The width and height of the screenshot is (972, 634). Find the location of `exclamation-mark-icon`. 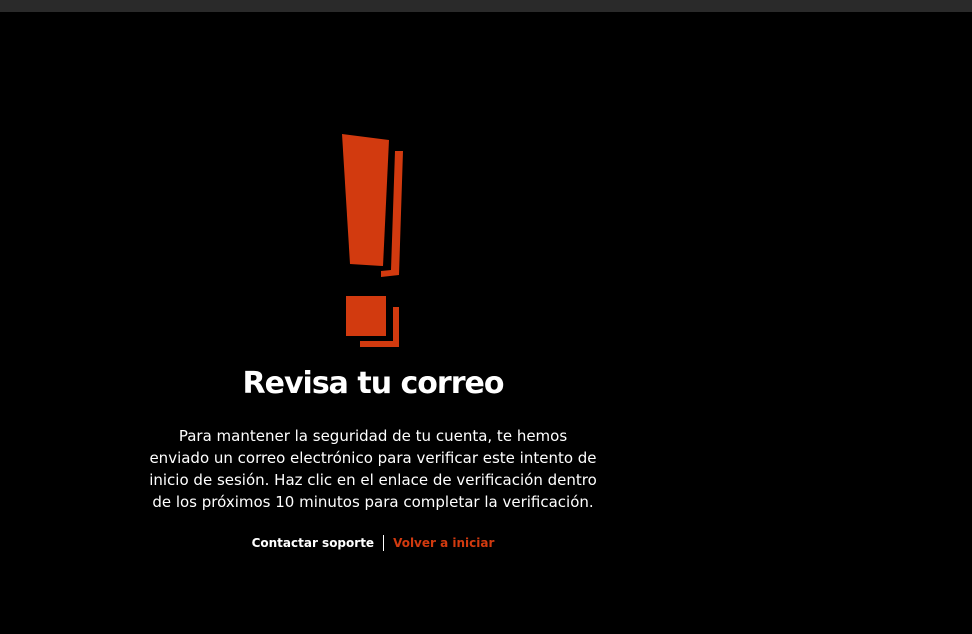

exclamation-mark-icon is located at coordinates (374, 236).